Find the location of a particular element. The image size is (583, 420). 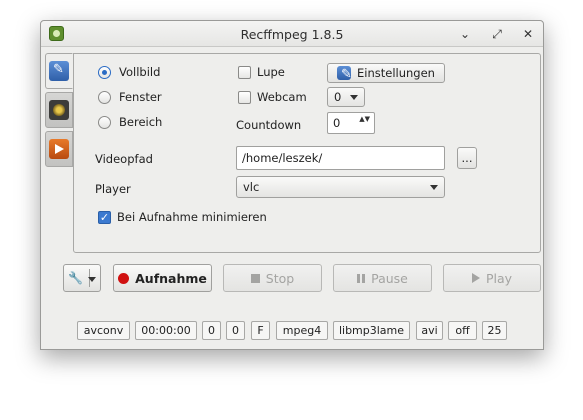

lupe-checkbox is located at coordinates (244, 72).